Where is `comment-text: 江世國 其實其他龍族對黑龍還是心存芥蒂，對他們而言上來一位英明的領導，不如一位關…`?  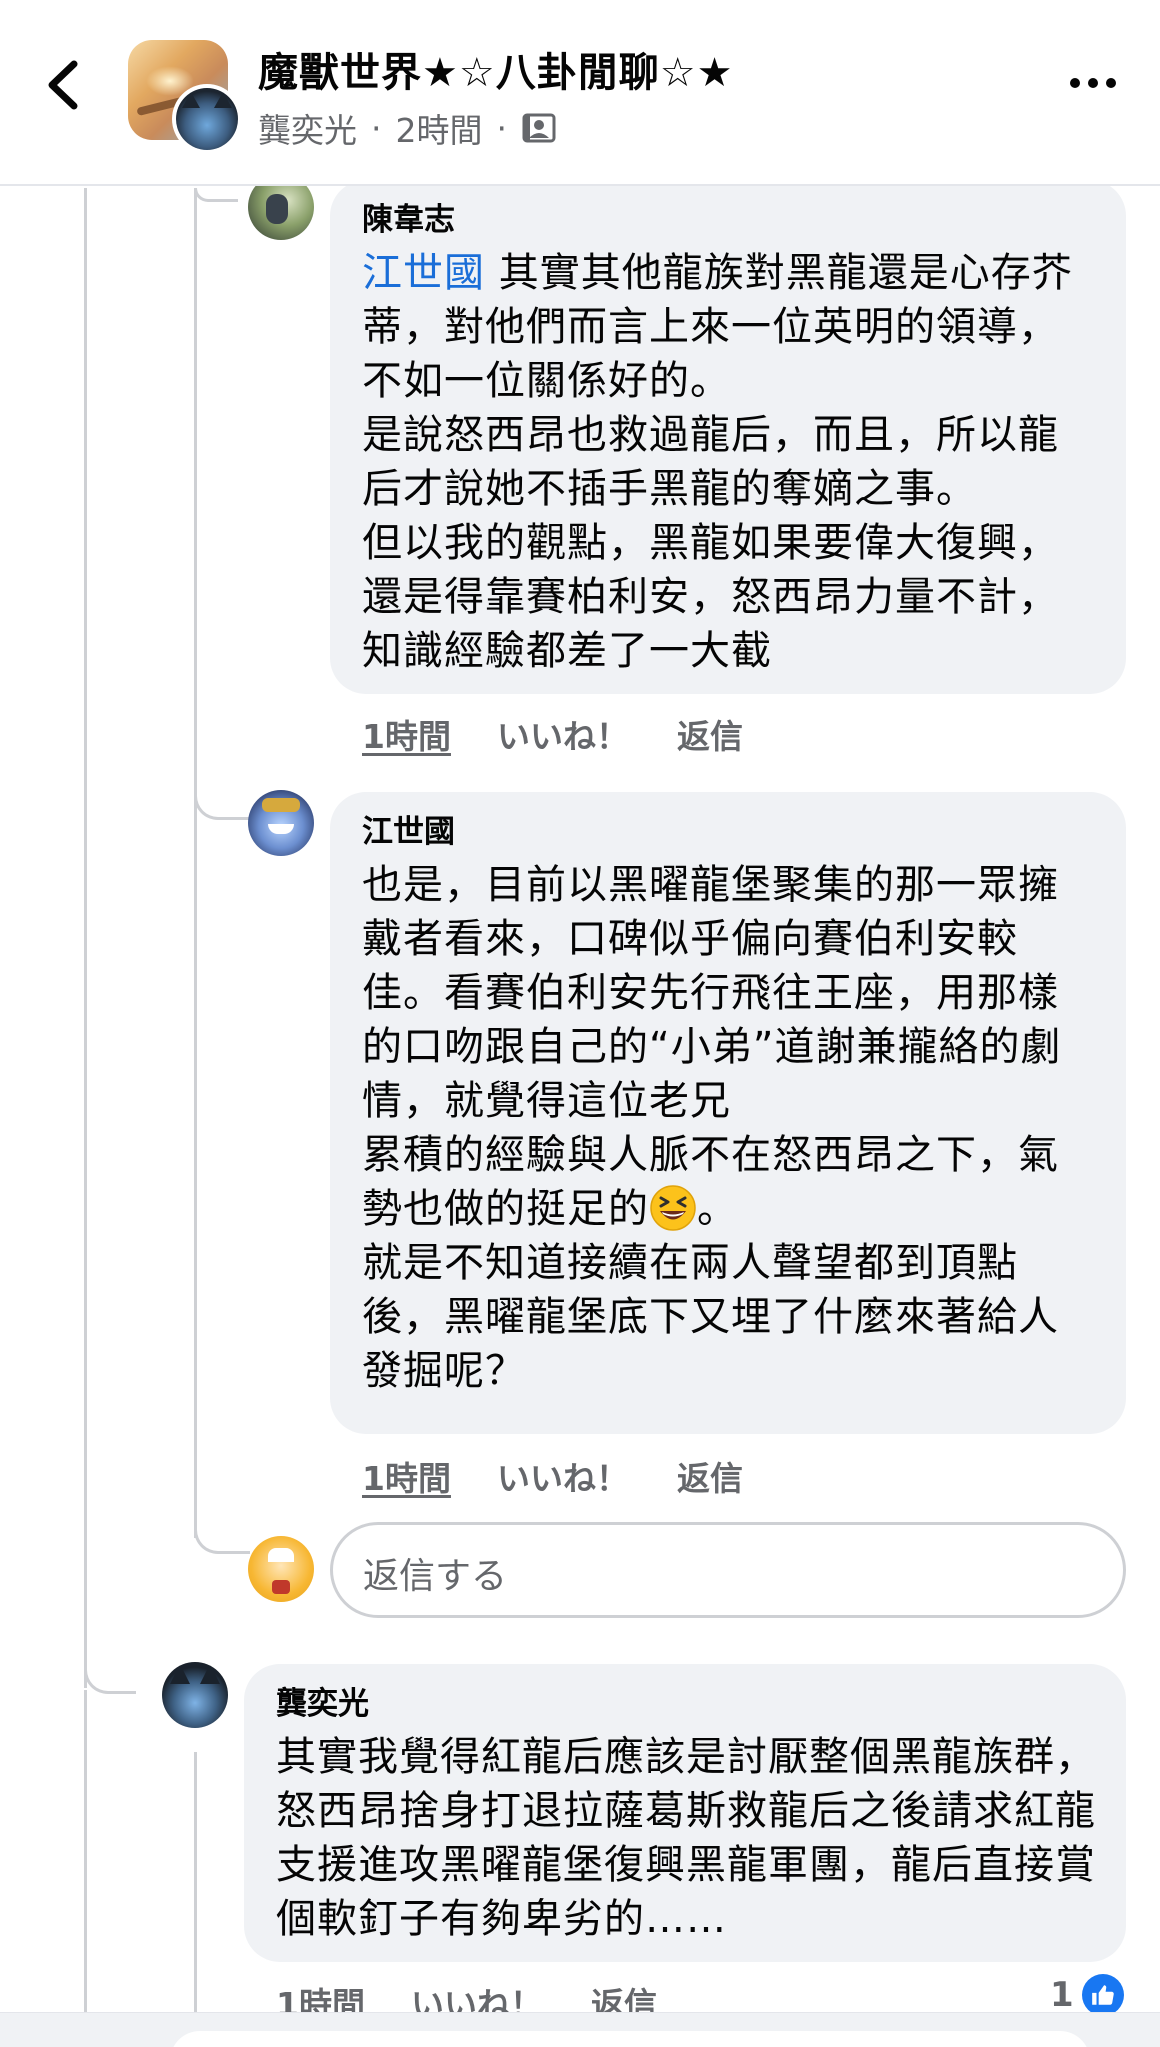
comment-text: 江世國 其實其他龍族對黑龍還是心存芥蒂，對他們而言上來一位英明的領導，不如一位關… is located at coordinates (729, 462).